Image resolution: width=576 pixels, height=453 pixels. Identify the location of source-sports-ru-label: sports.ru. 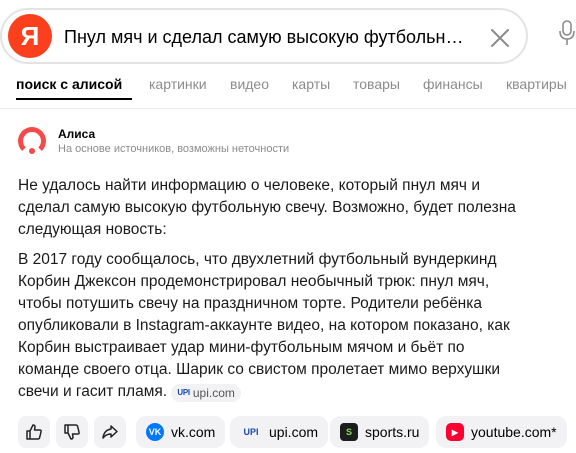
(392, 432).